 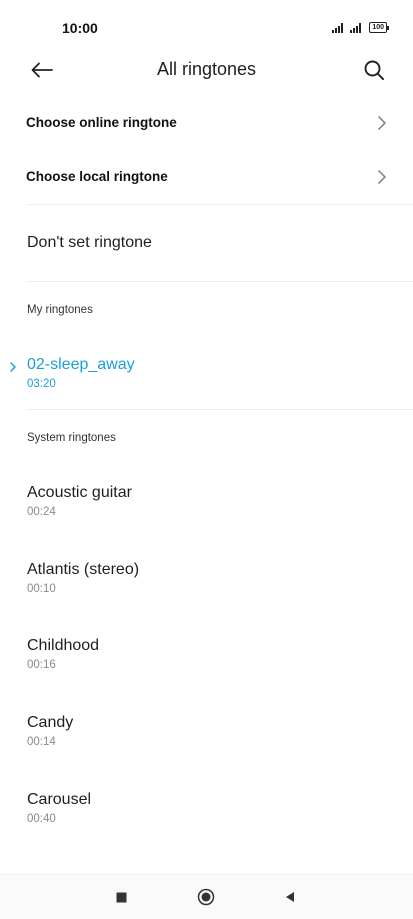 I want to click on ringtone-item: Atlantis (stereo) 00:10, so click(x=206, y=593).